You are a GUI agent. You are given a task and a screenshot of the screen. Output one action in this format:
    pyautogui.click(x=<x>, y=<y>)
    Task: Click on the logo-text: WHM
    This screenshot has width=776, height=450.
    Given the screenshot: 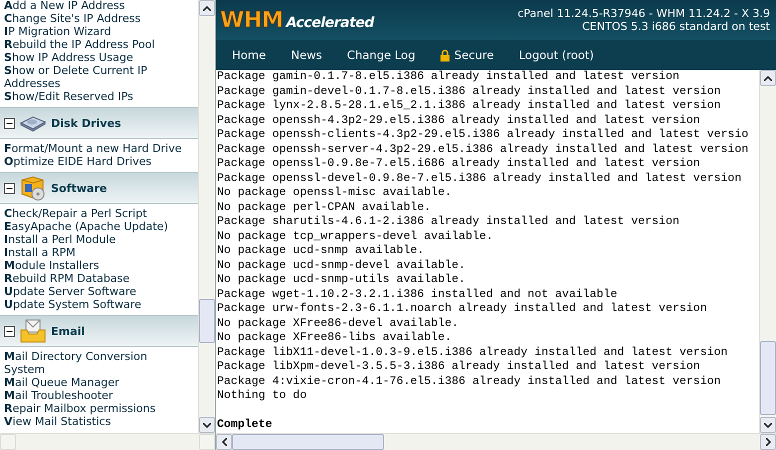 What is the action you would take?
    pyautogui.click(x=252, y=20)
    